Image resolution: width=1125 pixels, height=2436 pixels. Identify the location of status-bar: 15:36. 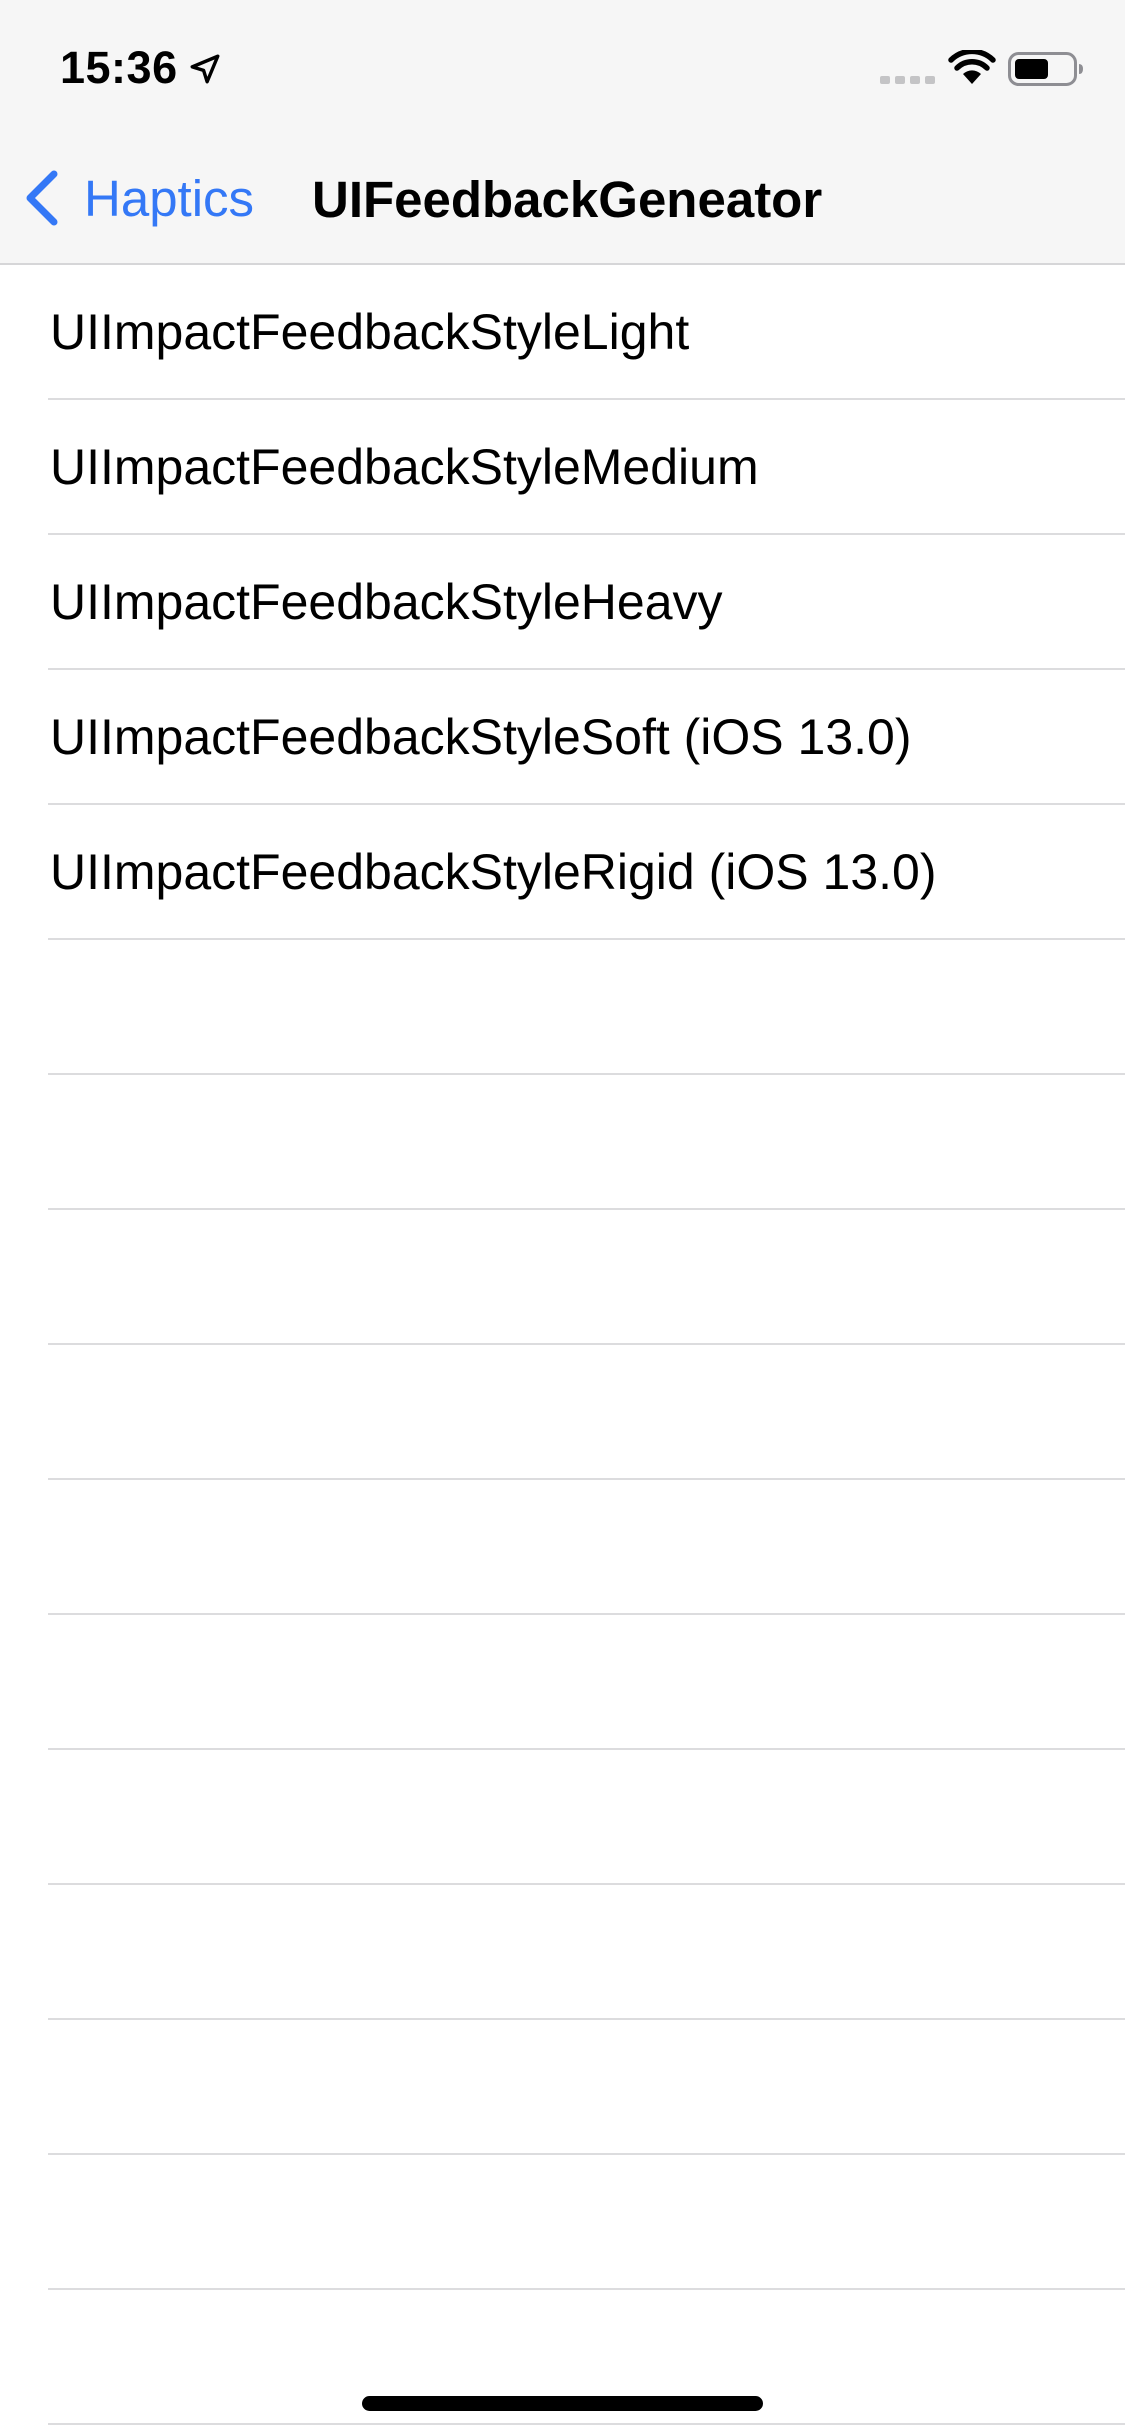
(562, 66).